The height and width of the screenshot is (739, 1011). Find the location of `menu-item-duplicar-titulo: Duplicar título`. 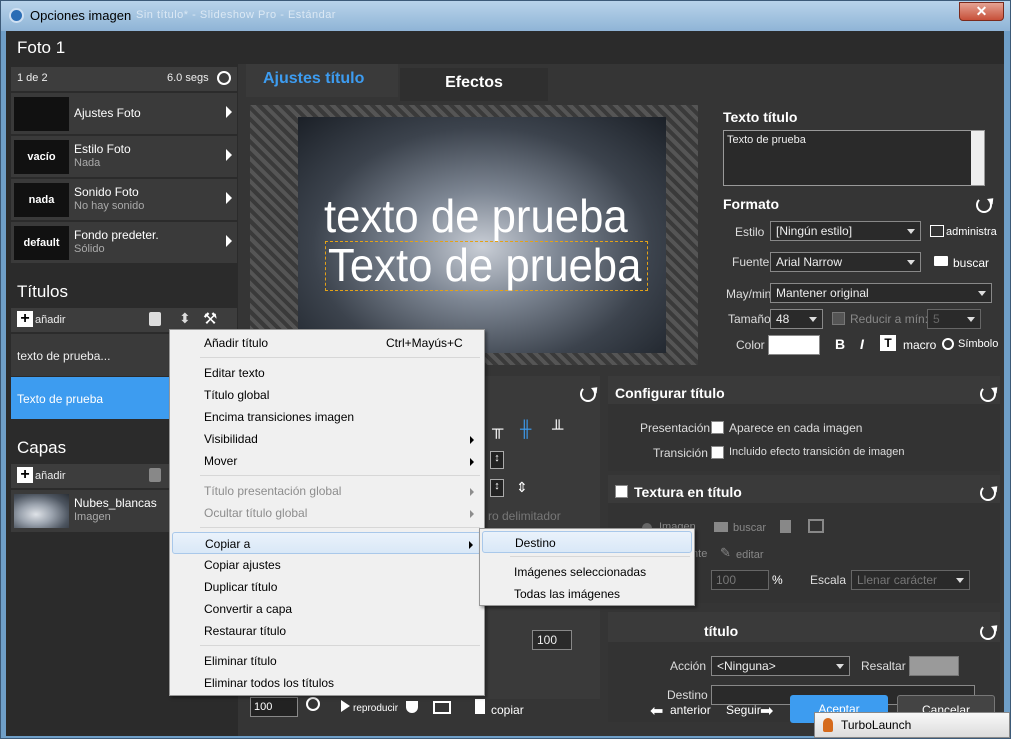

menu-item-duplicar-titulo: Duplicar título is located at coordinates (327, 587).